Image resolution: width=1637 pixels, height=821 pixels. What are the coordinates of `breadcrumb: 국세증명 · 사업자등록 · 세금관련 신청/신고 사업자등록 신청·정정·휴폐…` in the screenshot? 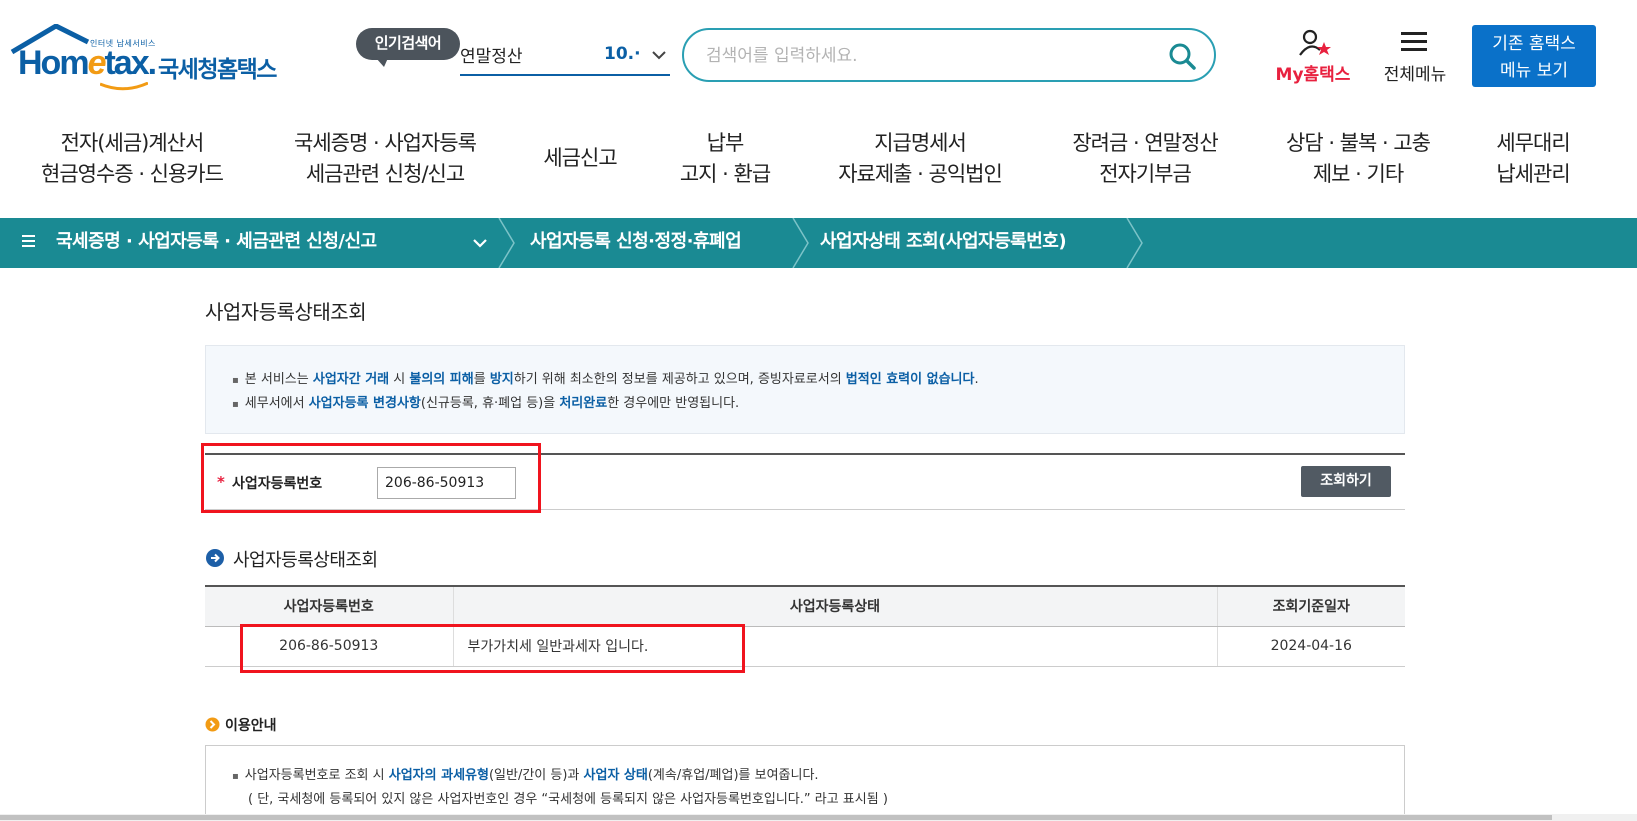 It's located at (818, 243).